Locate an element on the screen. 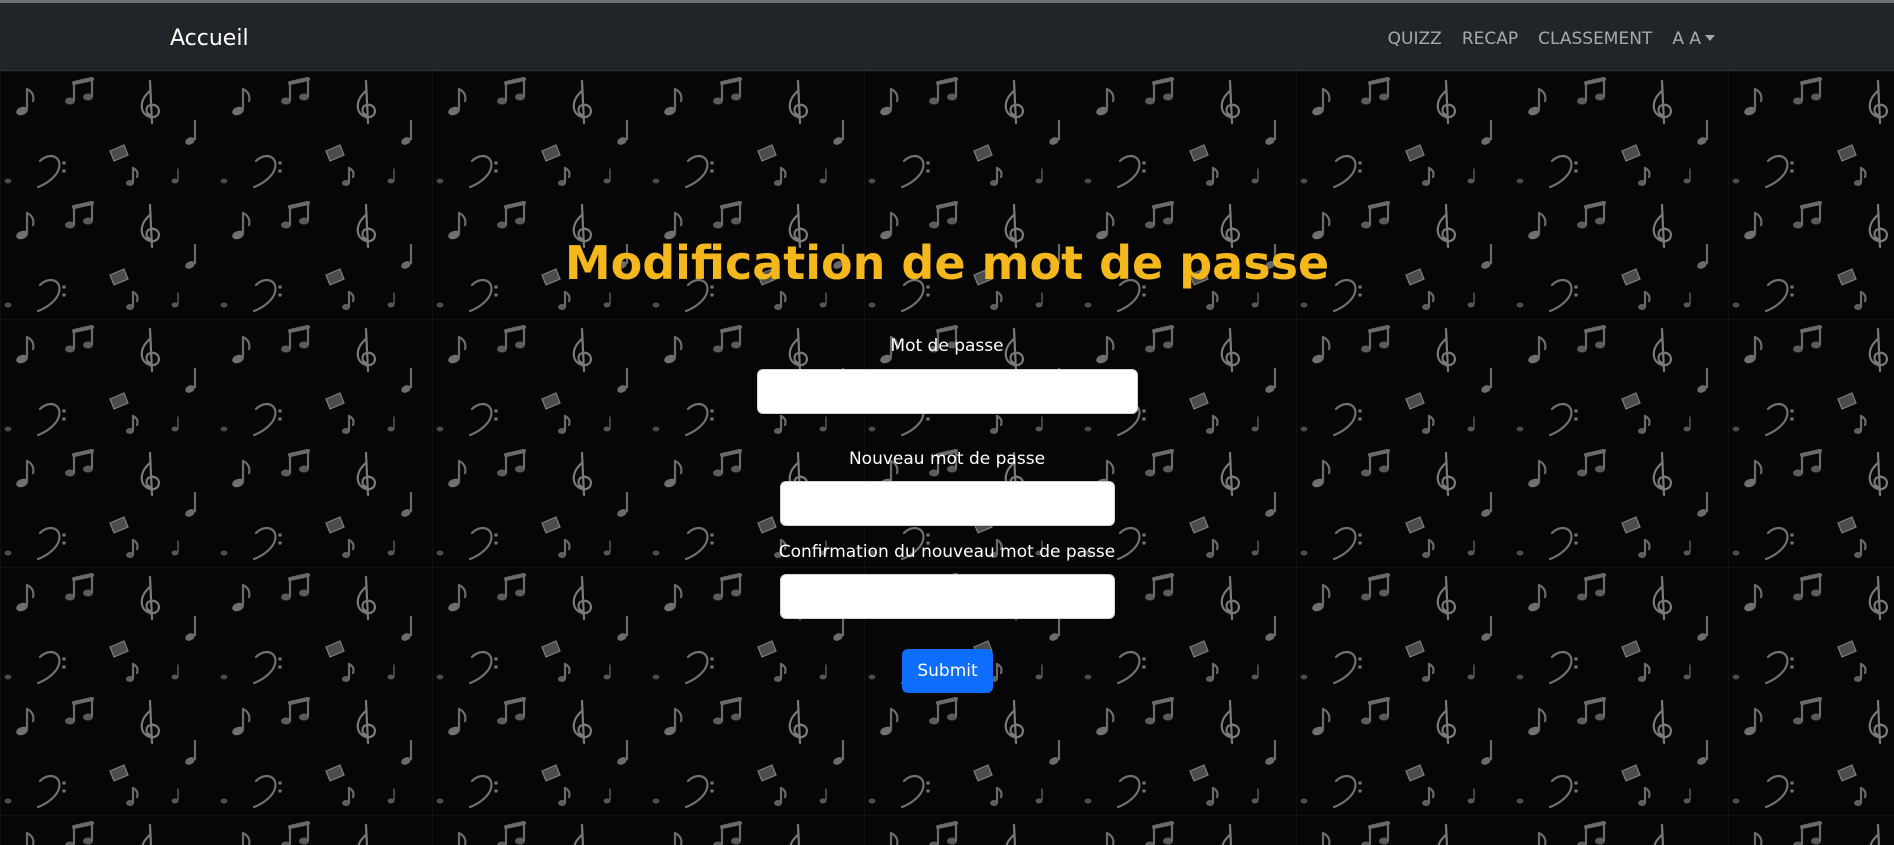 The image size is (1894, 845). current-password-label: Mot de passe is located at coordinates (947, 346).